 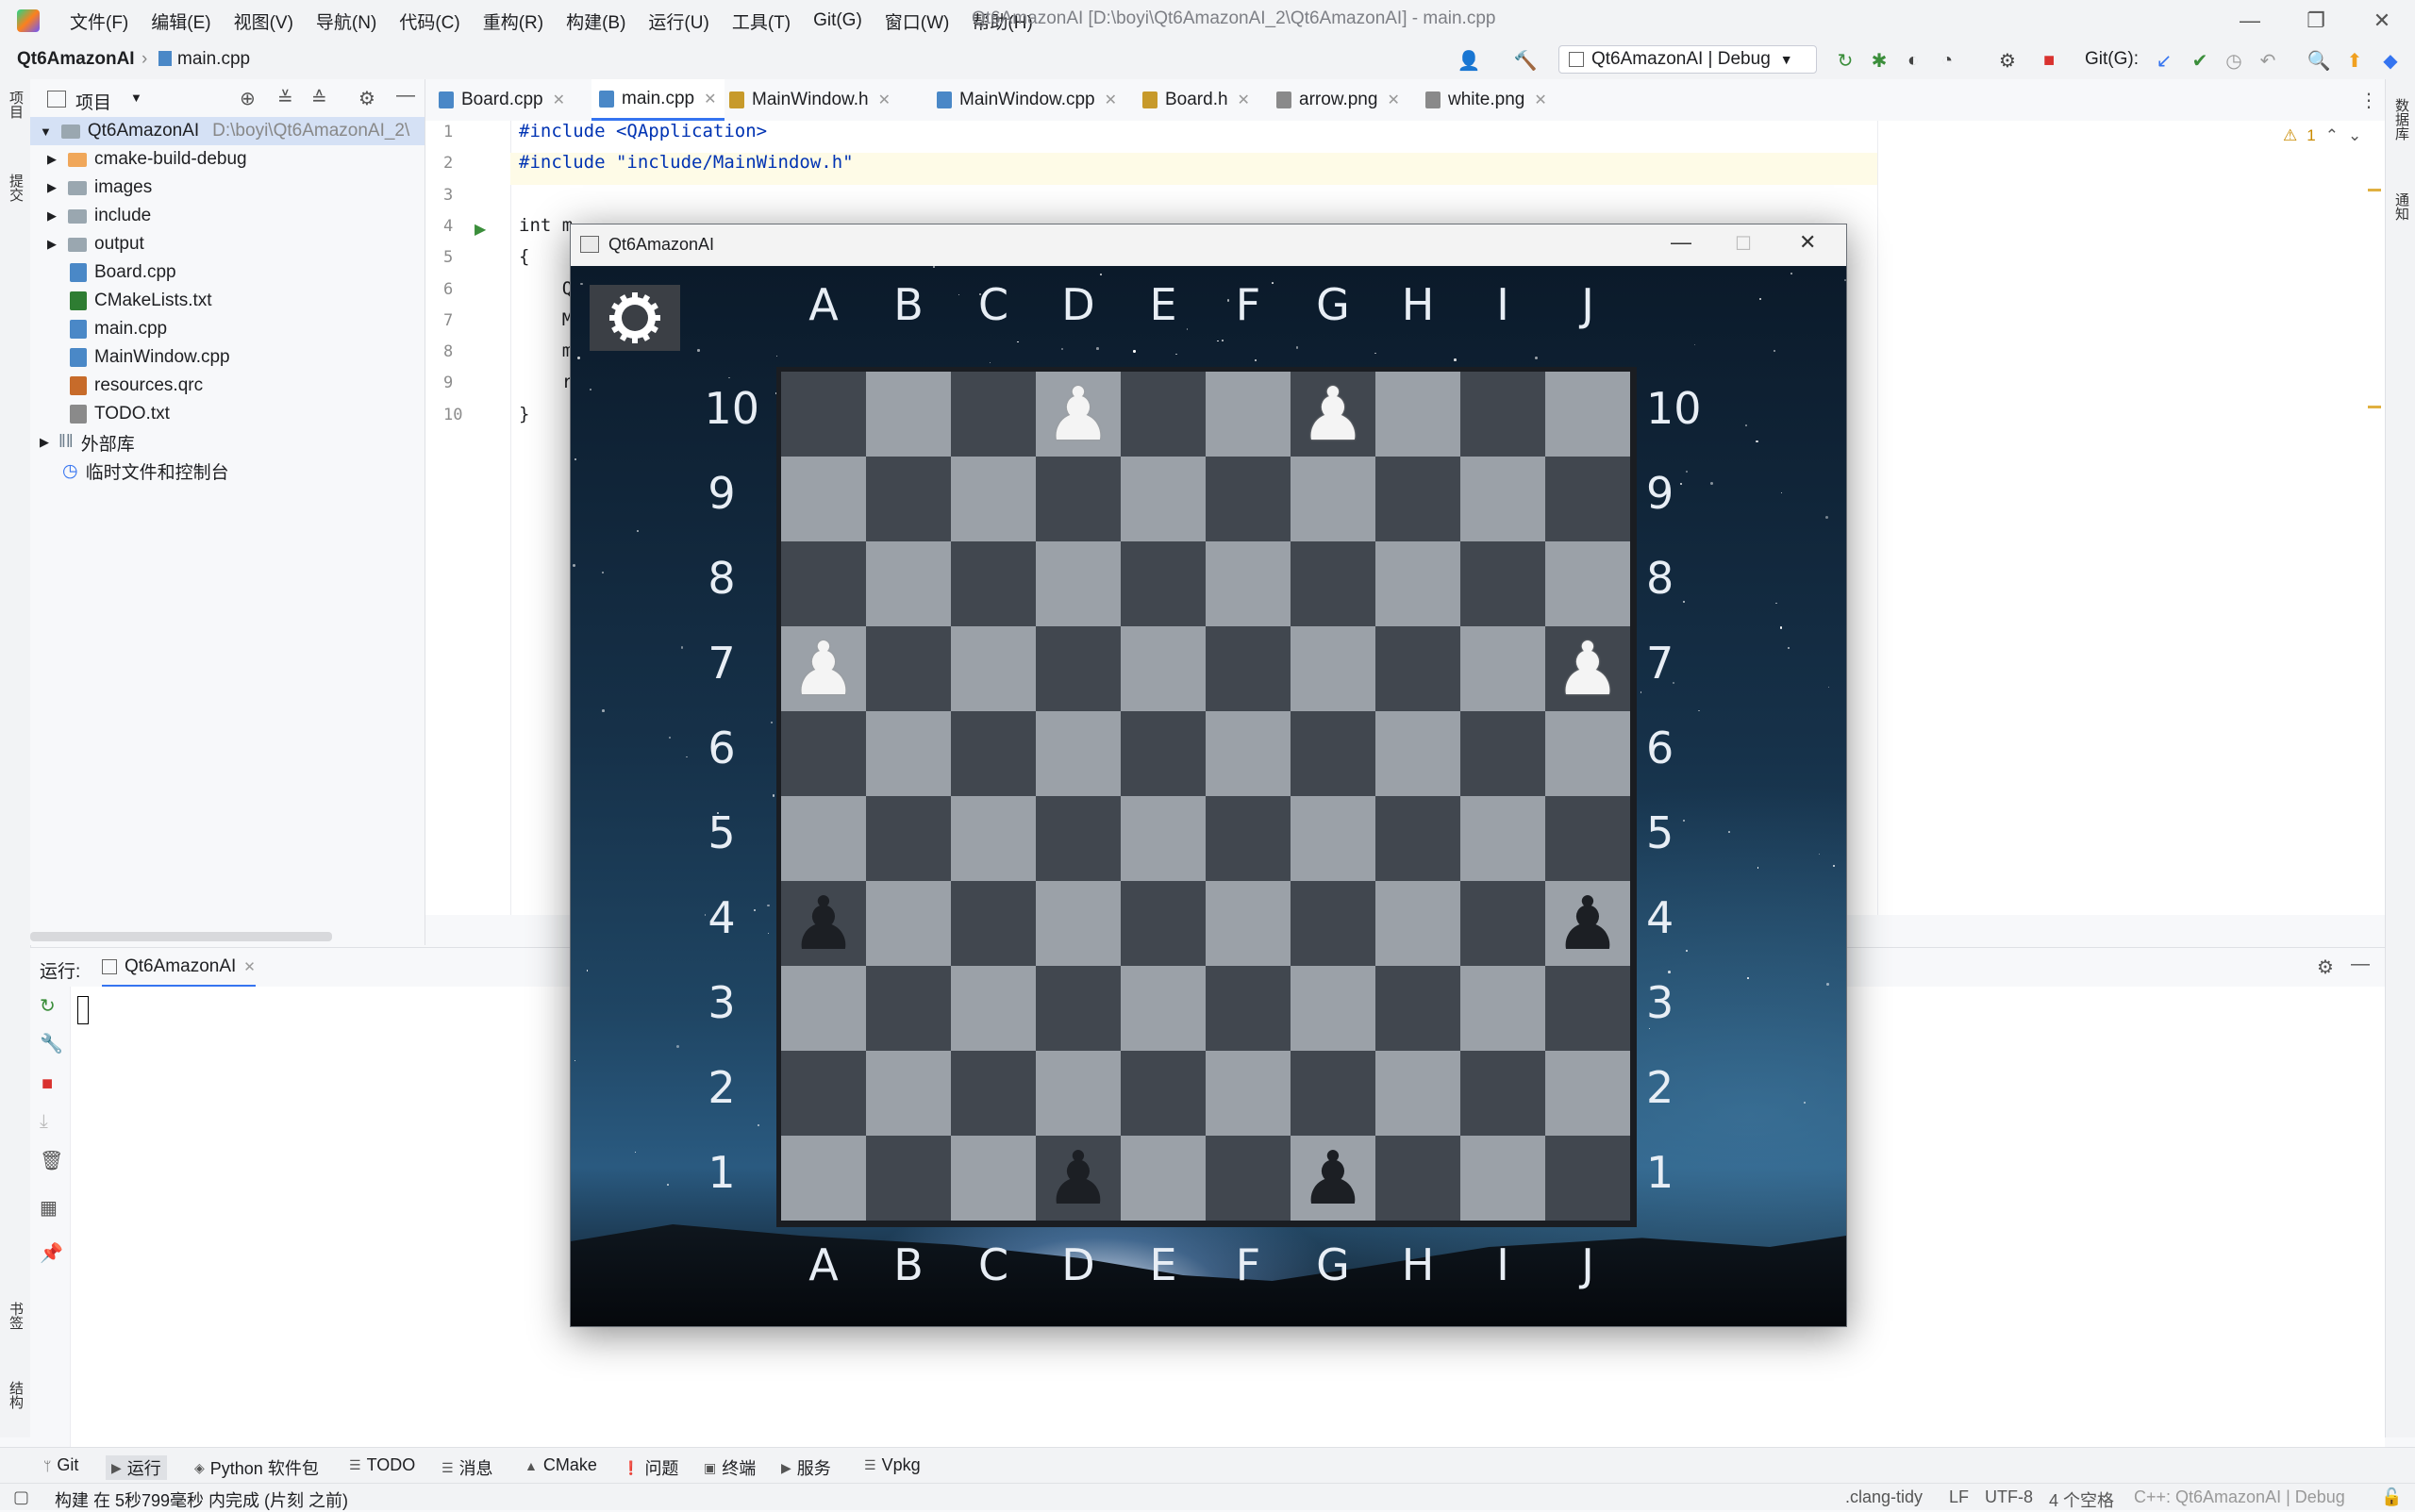 What do you see at coordinates (137, 386) in the screenshot?
I see `tree-item: resources.qrc` at bounding box center [137, 386].